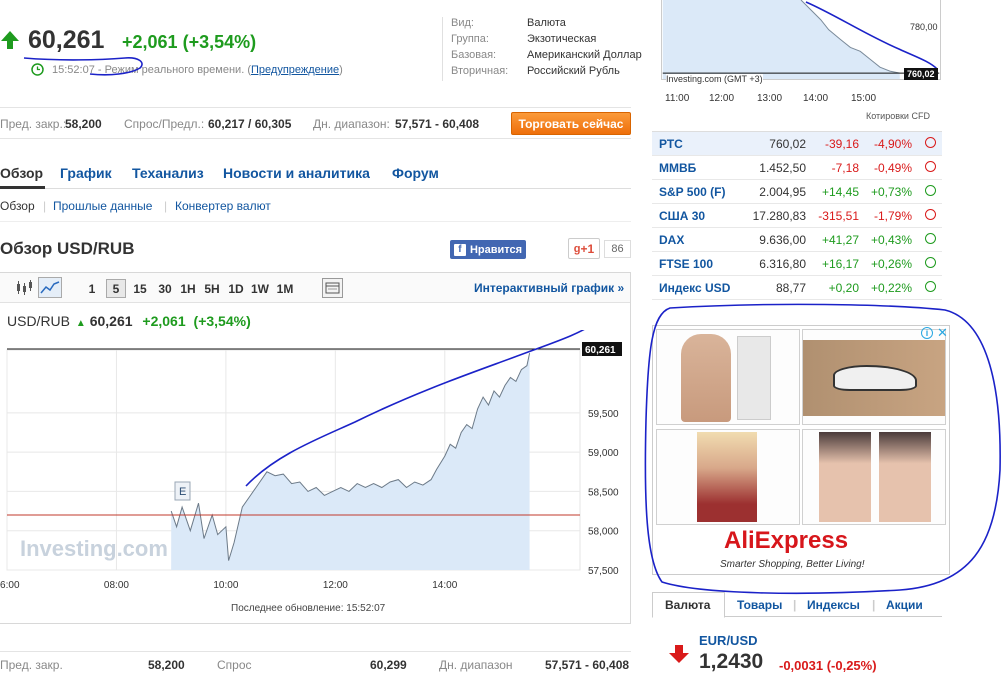 This screenshot has height=684, width=1005. What do you see at coordinates (682, 216) in the screenshot?
I see `index-name: США 30` at bounding box center [682, 216].